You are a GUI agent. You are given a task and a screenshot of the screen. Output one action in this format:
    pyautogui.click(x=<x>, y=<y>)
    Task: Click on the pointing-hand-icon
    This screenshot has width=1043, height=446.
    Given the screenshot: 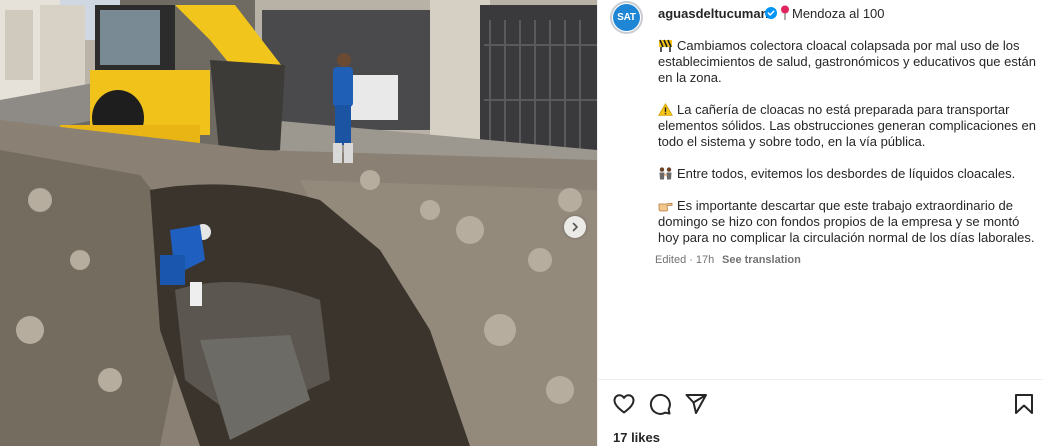 What is the action you would take?
    pyautogui.click(x=665, y=207)
    